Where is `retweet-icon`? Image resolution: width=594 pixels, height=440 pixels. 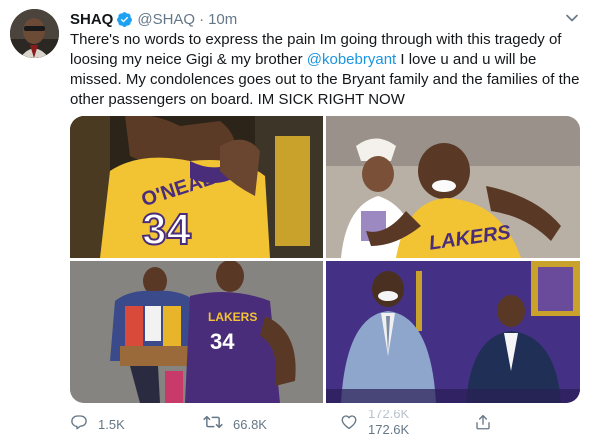 retweet-icon is located at coordinates (213, 424).